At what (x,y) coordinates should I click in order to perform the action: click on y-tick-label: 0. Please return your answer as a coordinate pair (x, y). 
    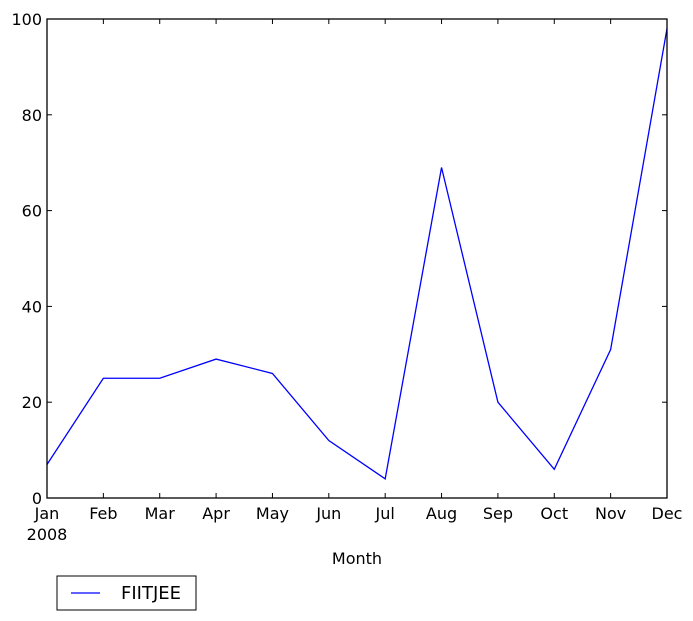
    Looking at the image, I should click on (37, 498).